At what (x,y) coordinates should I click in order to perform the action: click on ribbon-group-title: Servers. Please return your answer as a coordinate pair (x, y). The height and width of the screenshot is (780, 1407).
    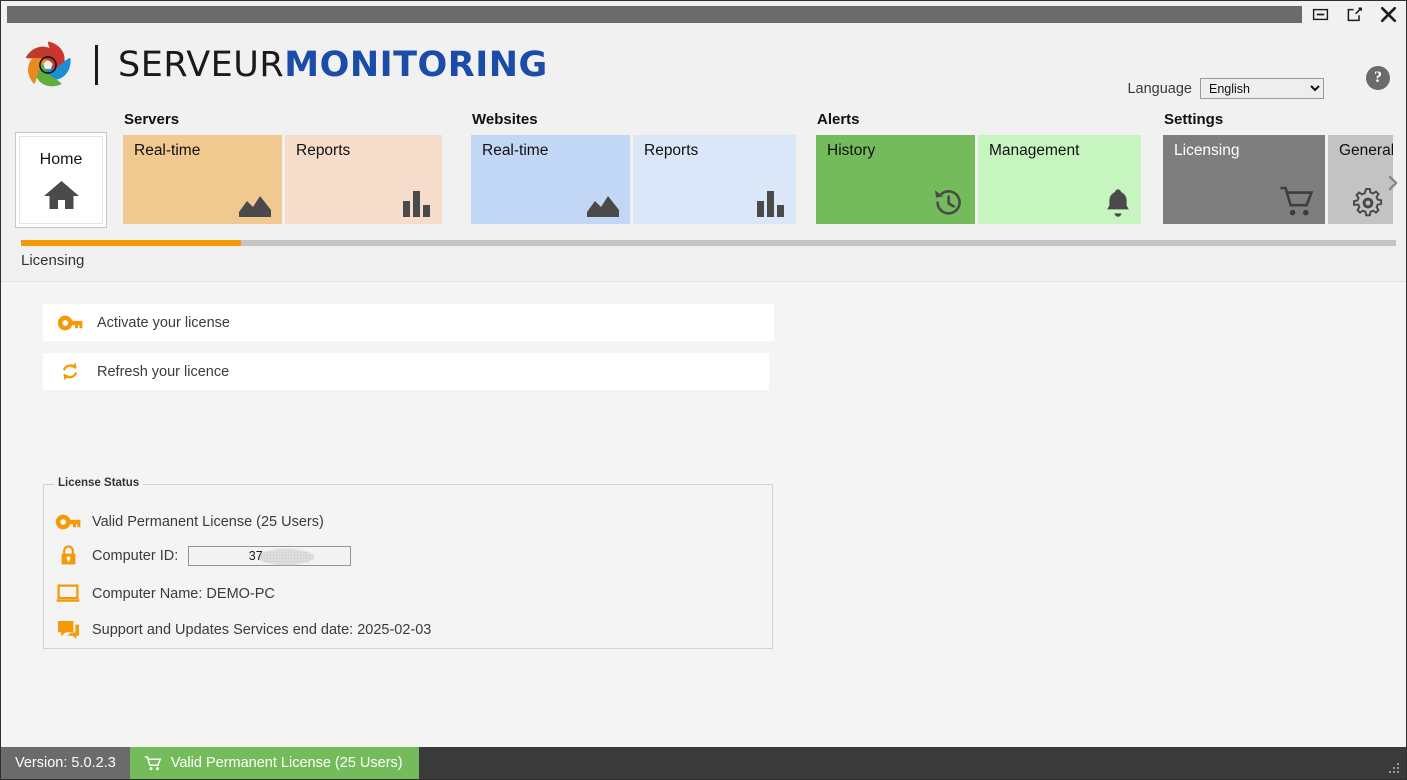
    Looking at the image, I should click on (152, 119).